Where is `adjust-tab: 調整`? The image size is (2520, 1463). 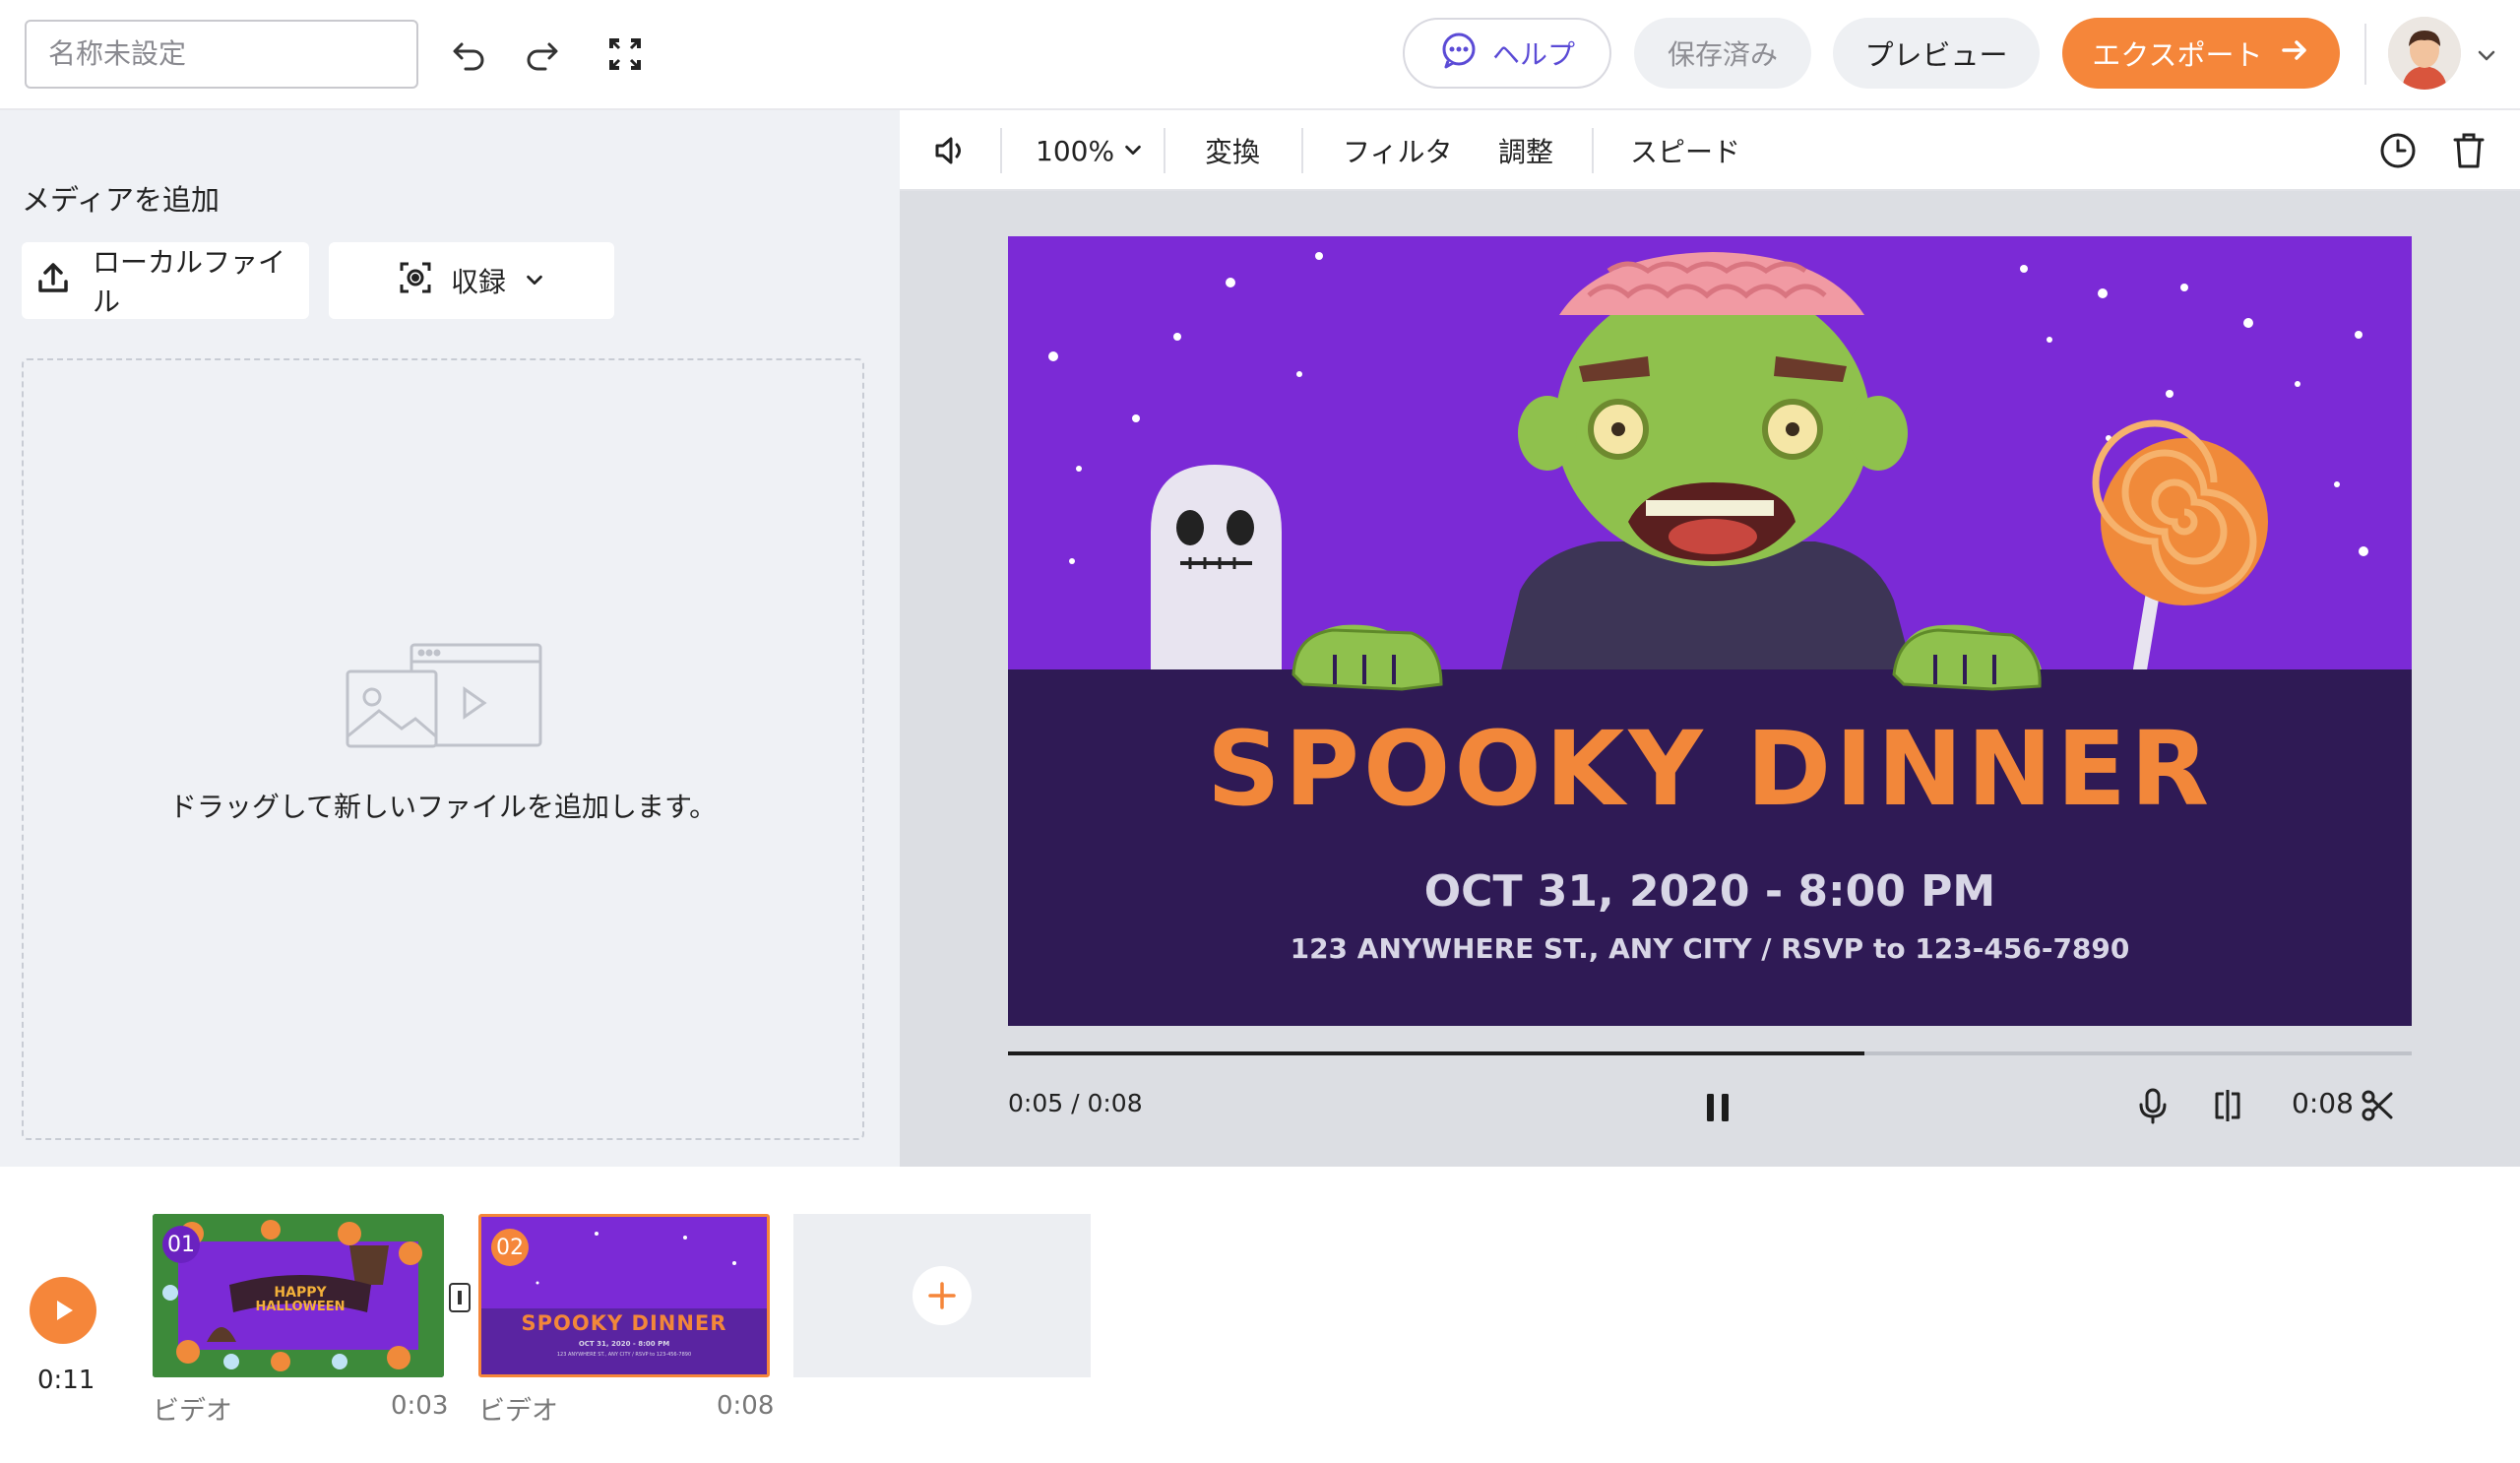
adjust-tab: 調整 is located at coordinates (1525, 150).